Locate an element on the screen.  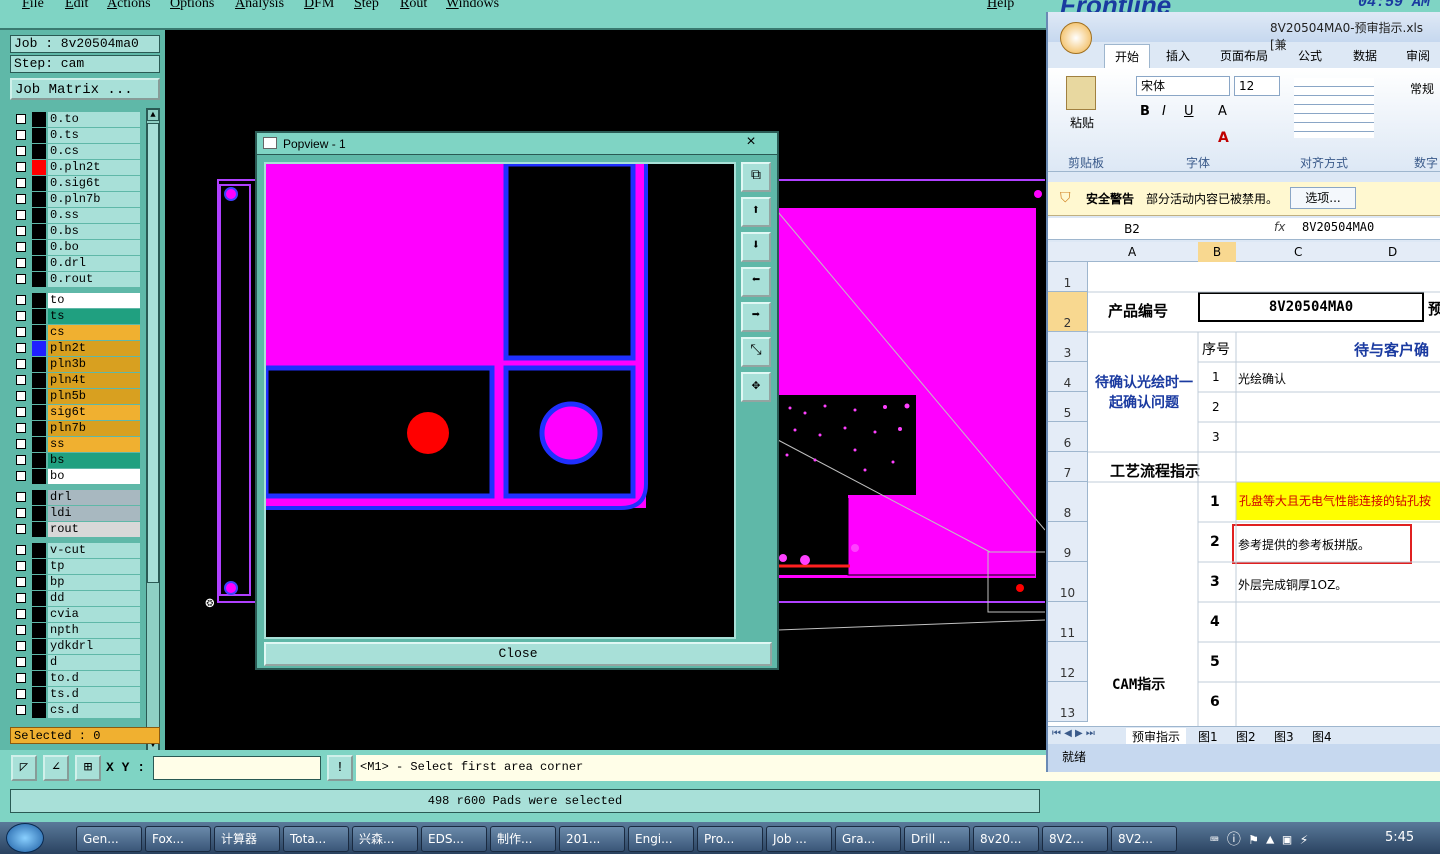
layer-name: to is located at coordinates (94, 300).